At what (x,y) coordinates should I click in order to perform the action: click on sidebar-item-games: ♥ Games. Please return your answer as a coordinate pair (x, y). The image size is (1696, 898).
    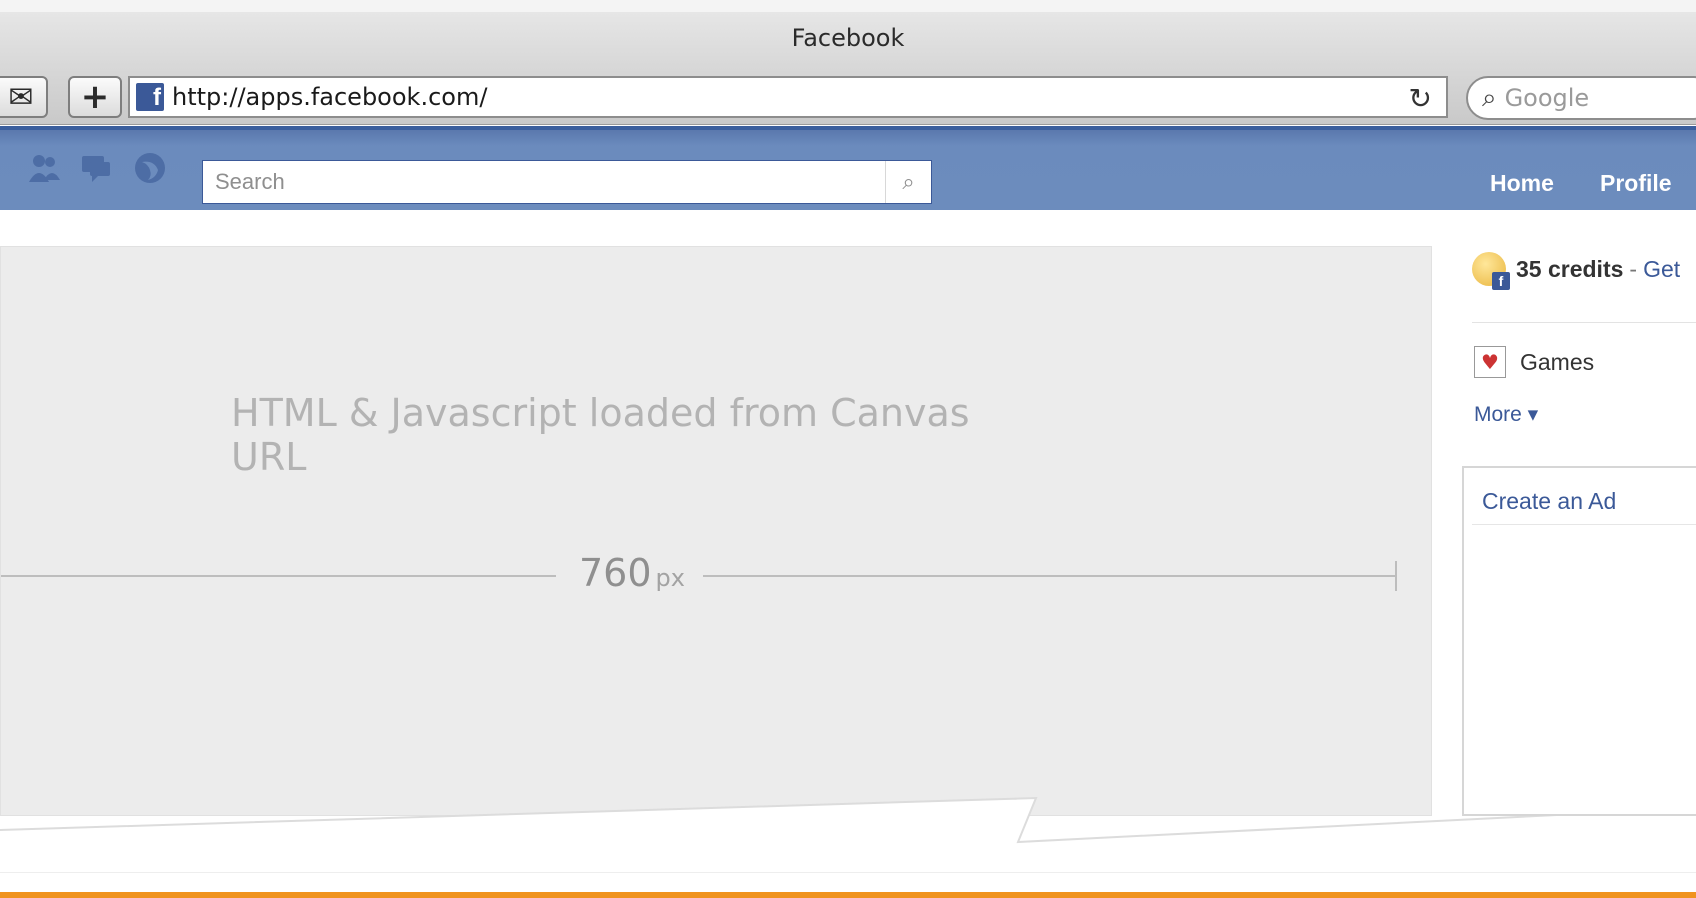
    Looking at the image, I should click on (1534, 362).